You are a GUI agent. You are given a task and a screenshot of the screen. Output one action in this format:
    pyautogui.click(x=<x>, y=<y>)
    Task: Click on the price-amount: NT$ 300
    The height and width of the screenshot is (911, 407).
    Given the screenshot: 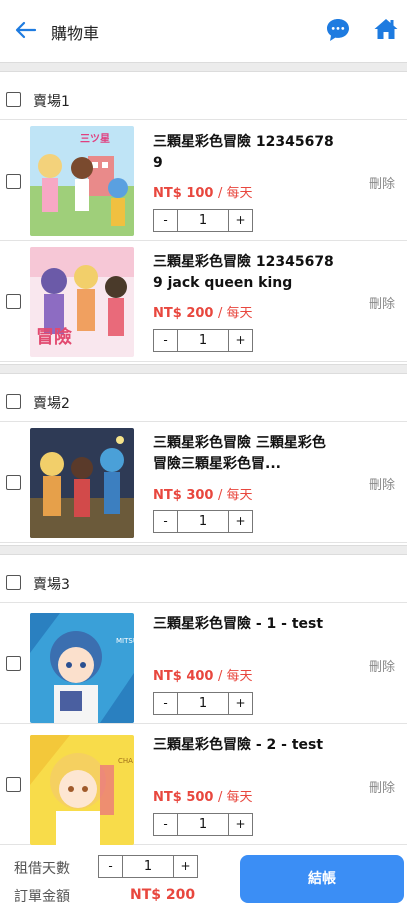 What is the action you would take?
    pyautogui.click(x=183, y=495)
    